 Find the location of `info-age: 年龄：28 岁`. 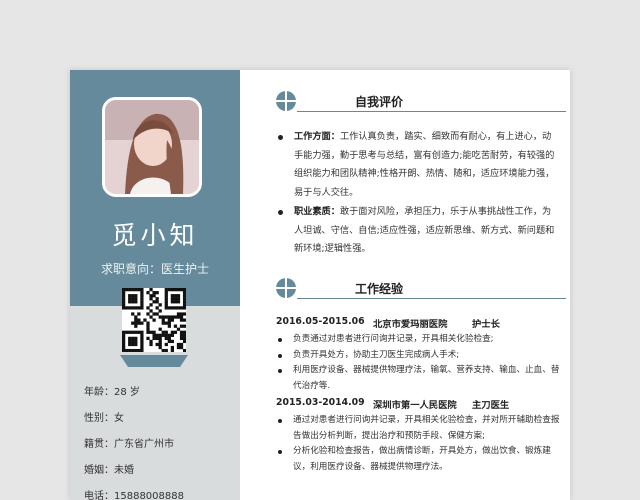

info-age: 年龄：28 岁 is located at coordinates (159, 393).